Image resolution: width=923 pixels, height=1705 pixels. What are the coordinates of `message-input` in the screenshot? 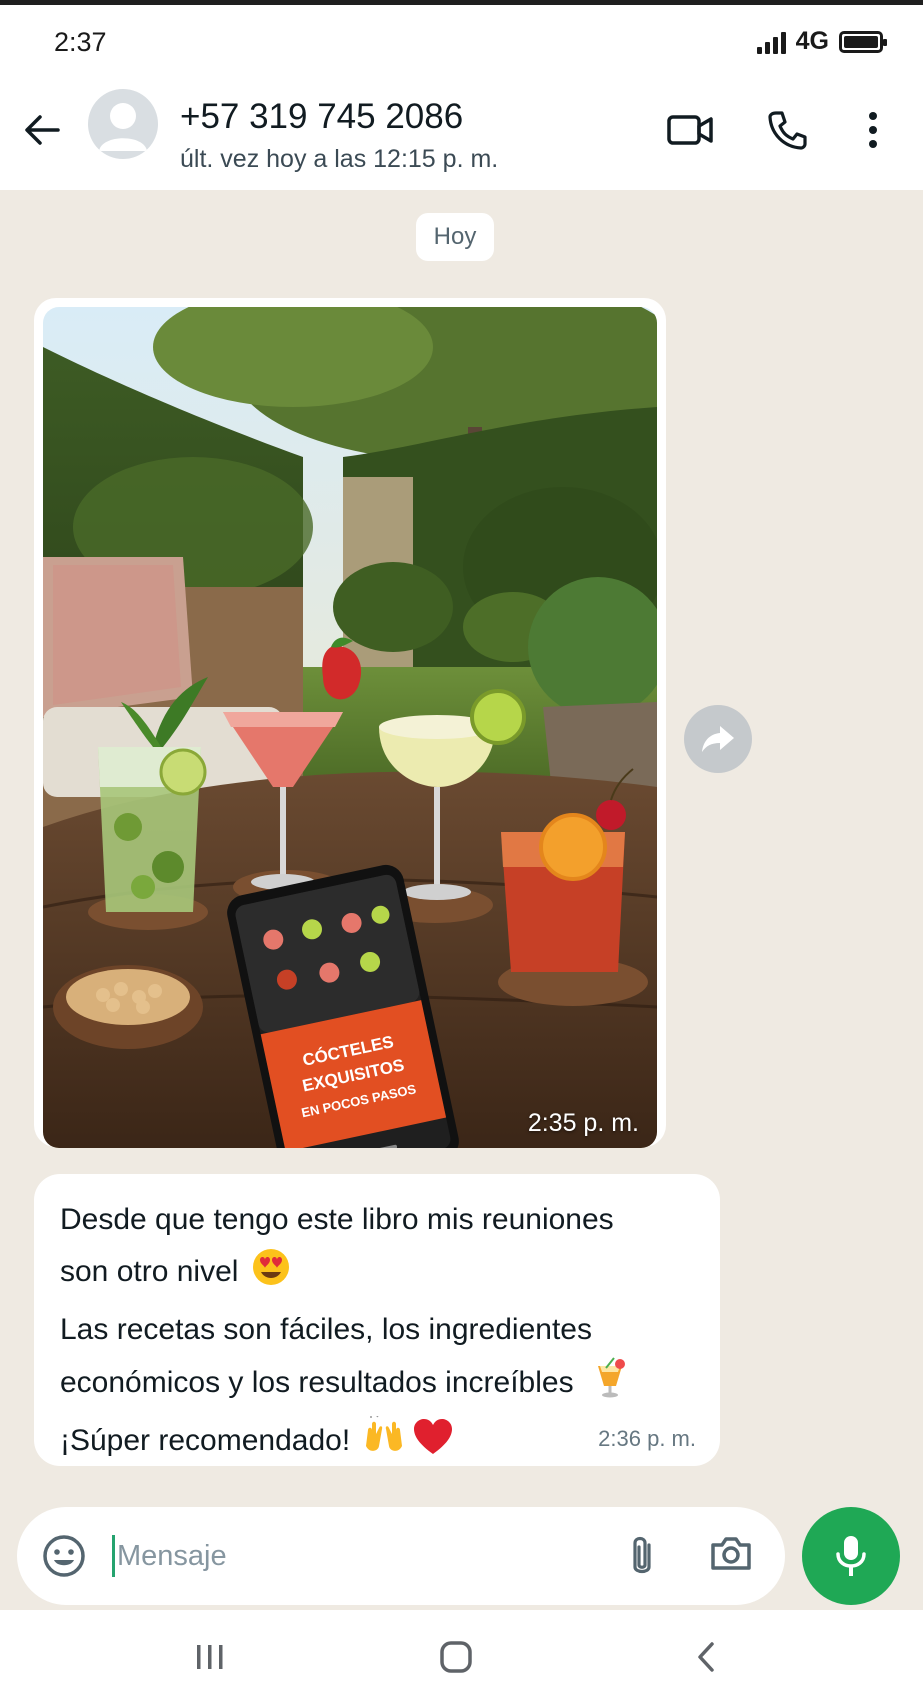 It's located at (323, 1556).